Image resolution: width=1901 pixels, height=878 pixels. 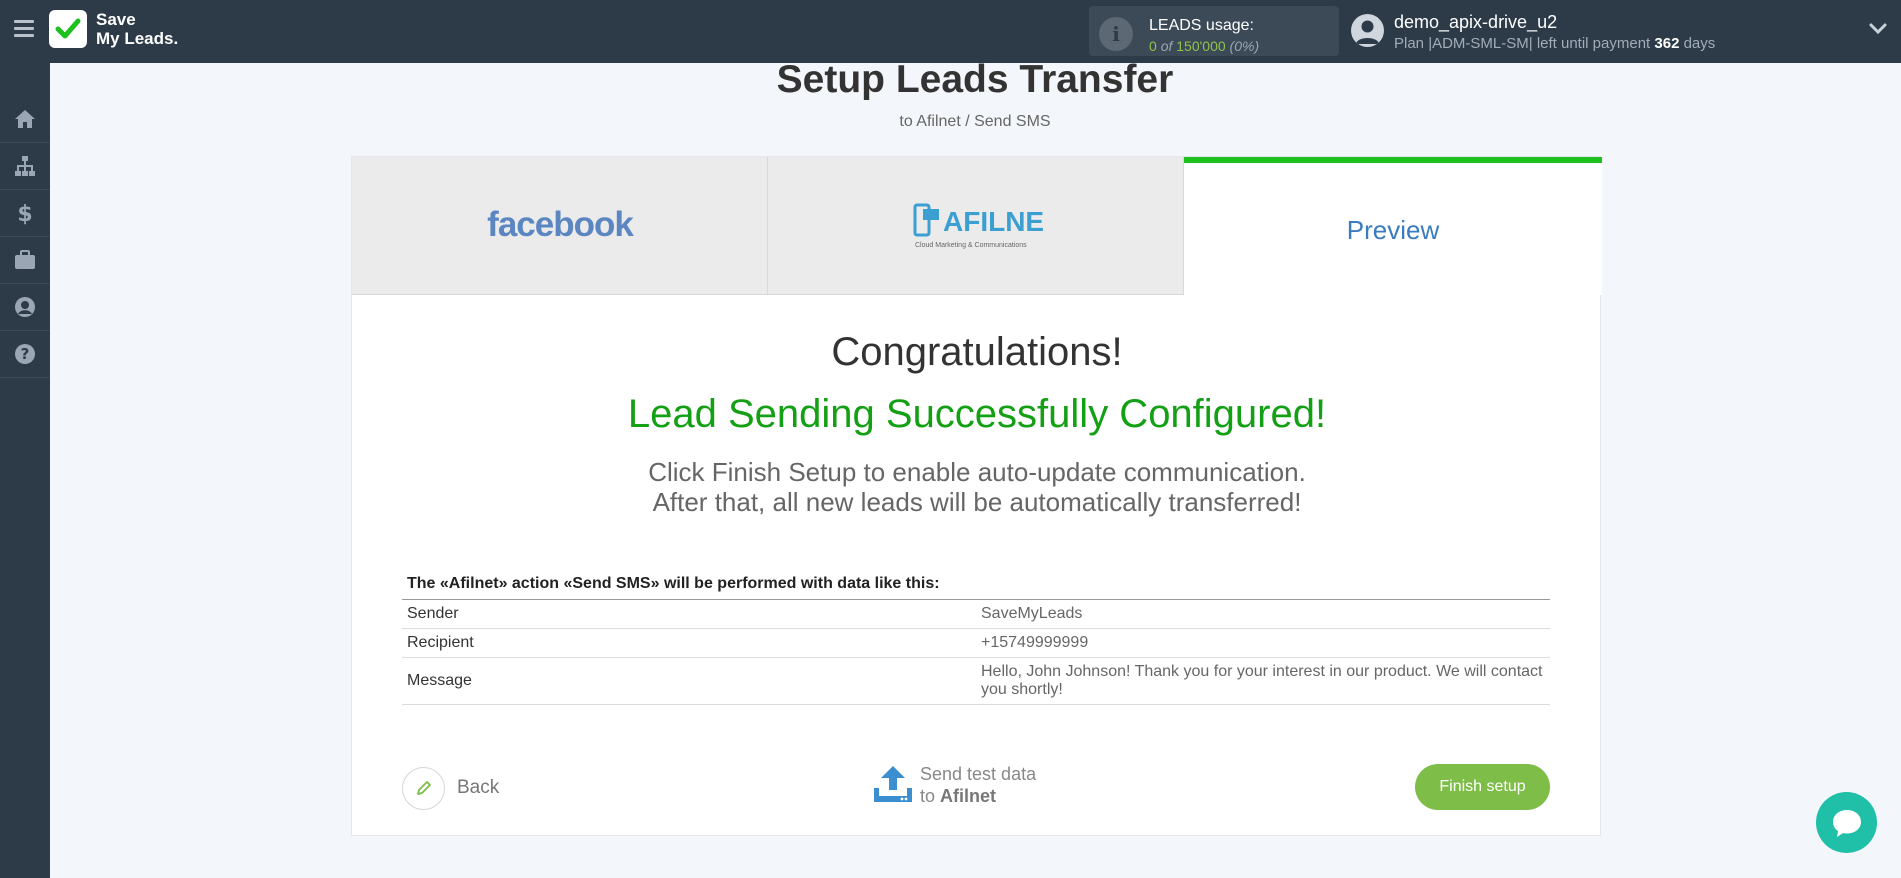 What do you see at coordinates (478, 787) in the screenshot?
I see `back-label: Back` at bounding box center [478, 787].